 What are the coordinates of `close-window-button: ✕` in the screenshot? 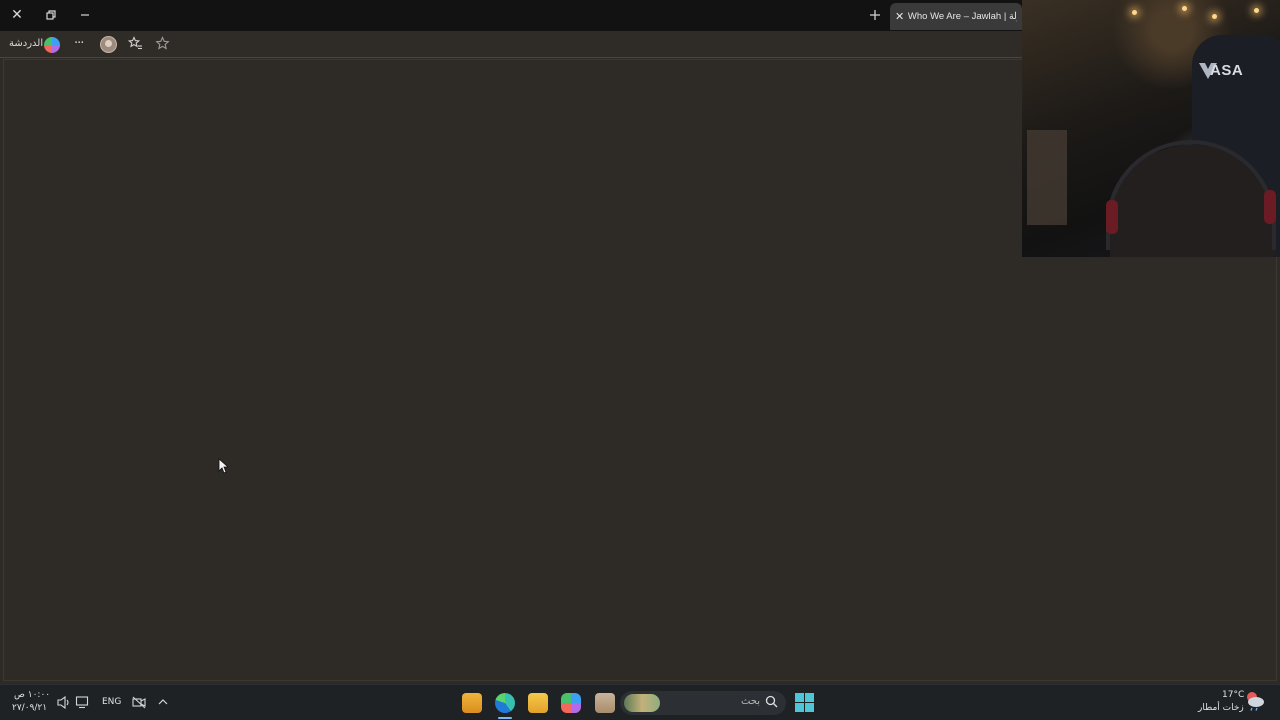 It's located at (17, 15).